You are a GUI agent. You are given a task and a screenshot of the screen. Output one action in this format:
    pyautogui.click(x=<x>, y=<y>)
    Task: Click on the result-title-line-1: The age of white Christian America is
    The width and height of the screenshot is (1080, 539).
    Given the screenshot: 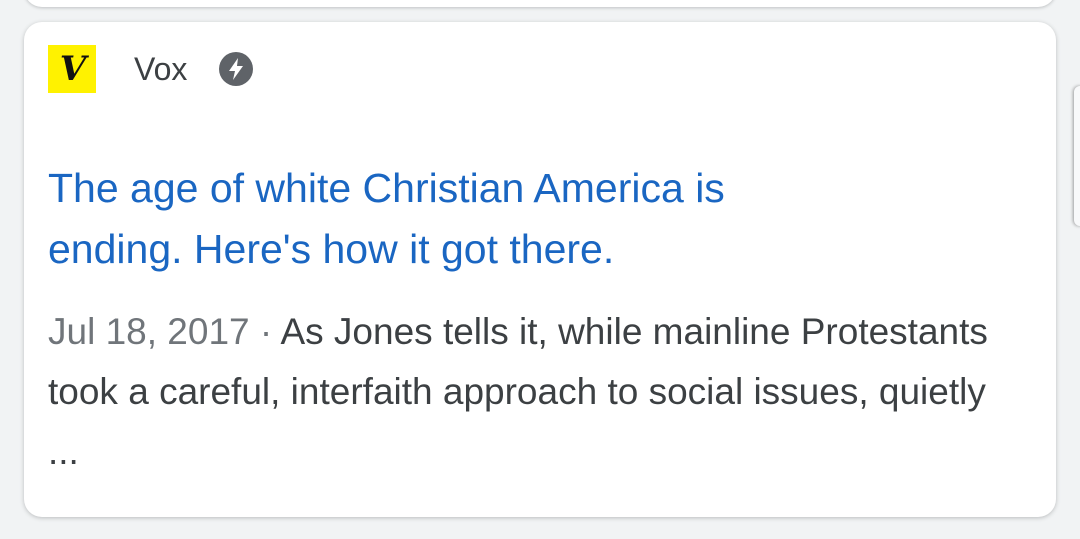 What is the action you would take?
    pyautogui.click(x=386, y=188)
    